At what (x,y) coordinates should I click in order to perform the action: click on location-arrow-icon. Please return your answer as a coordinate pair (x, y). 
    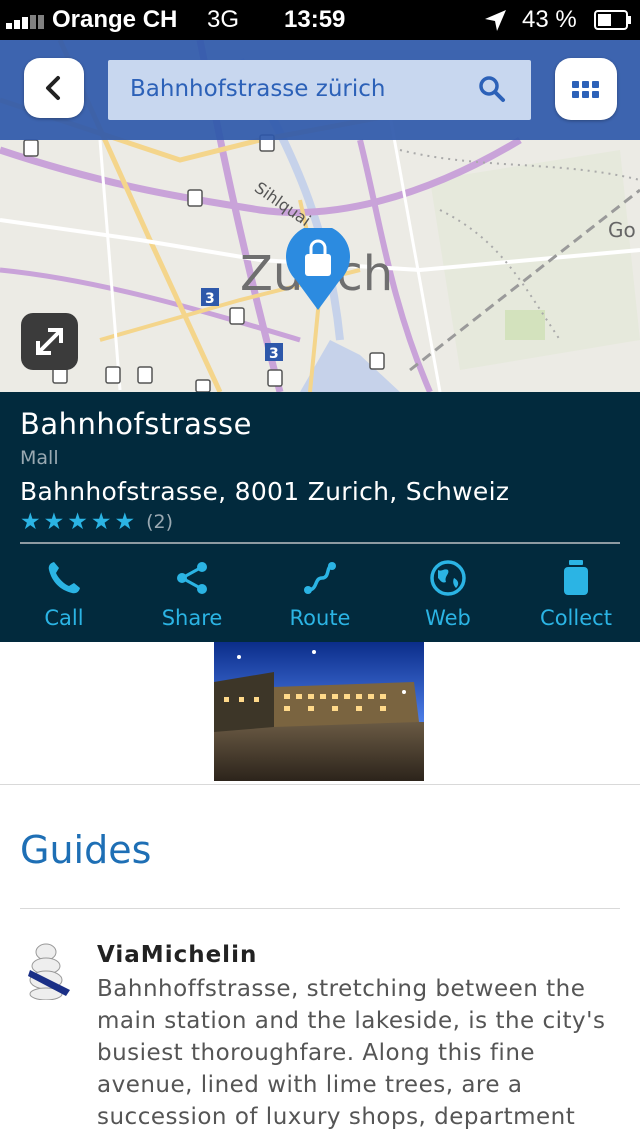
    Looking at the image, I should click on (495, 20).